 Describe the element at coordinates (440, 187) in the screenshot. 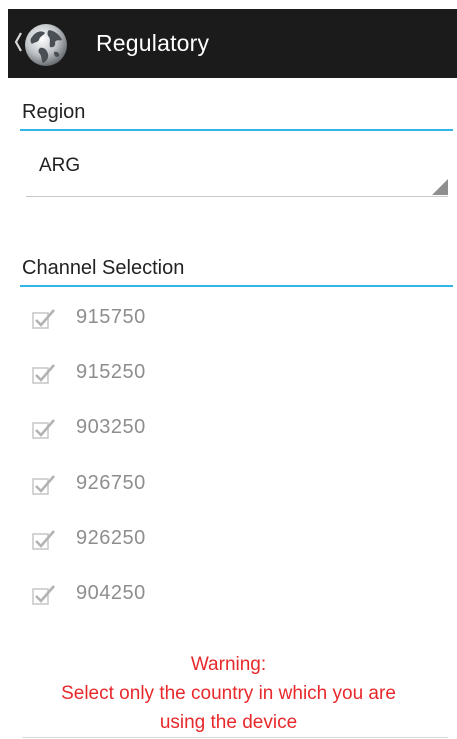

I see `spinner-dropdown-icon` at that location.